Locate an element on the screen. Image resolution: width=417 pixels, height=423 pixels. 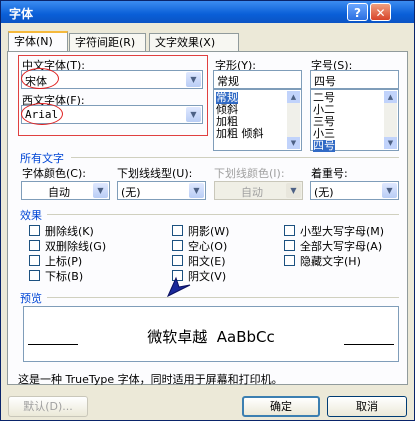
checkbox-emboss is located at coordinates (177, 260).